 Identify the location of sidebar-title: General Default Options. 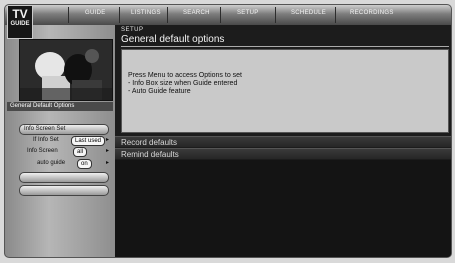
(60, 106).